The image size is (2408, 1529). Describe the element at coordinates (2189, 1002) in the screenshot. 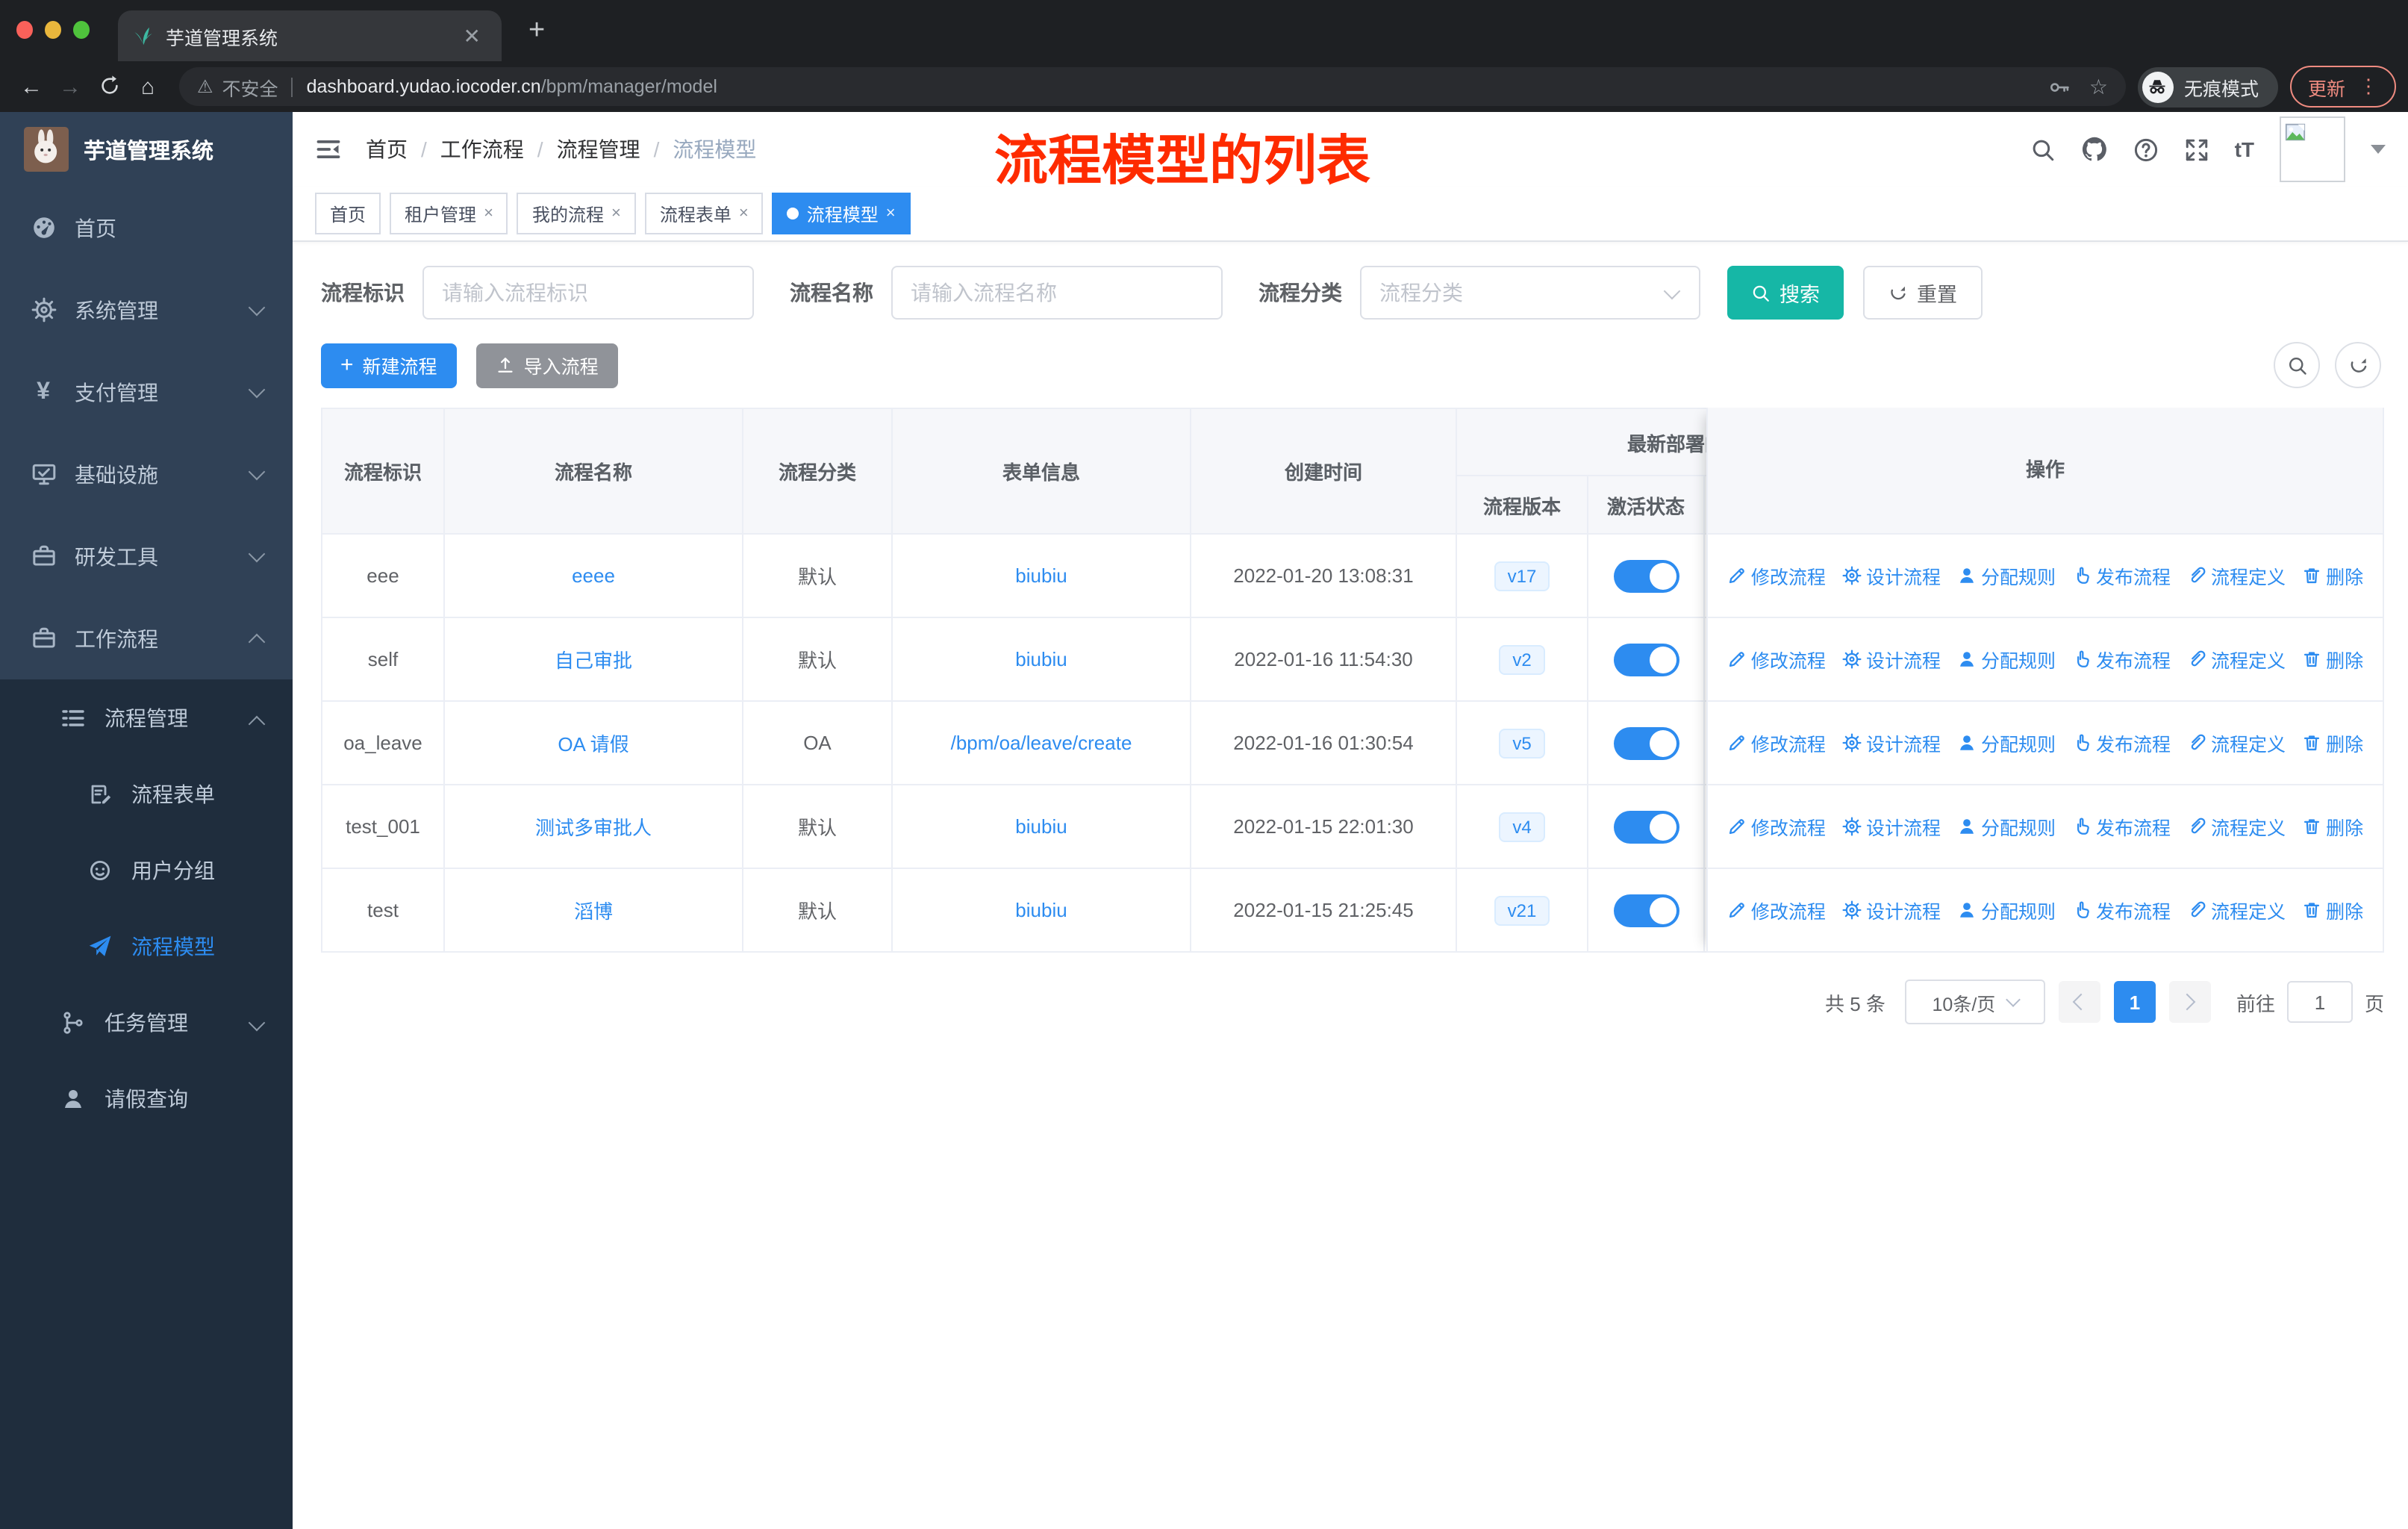

I see `next-page-button` at that location.